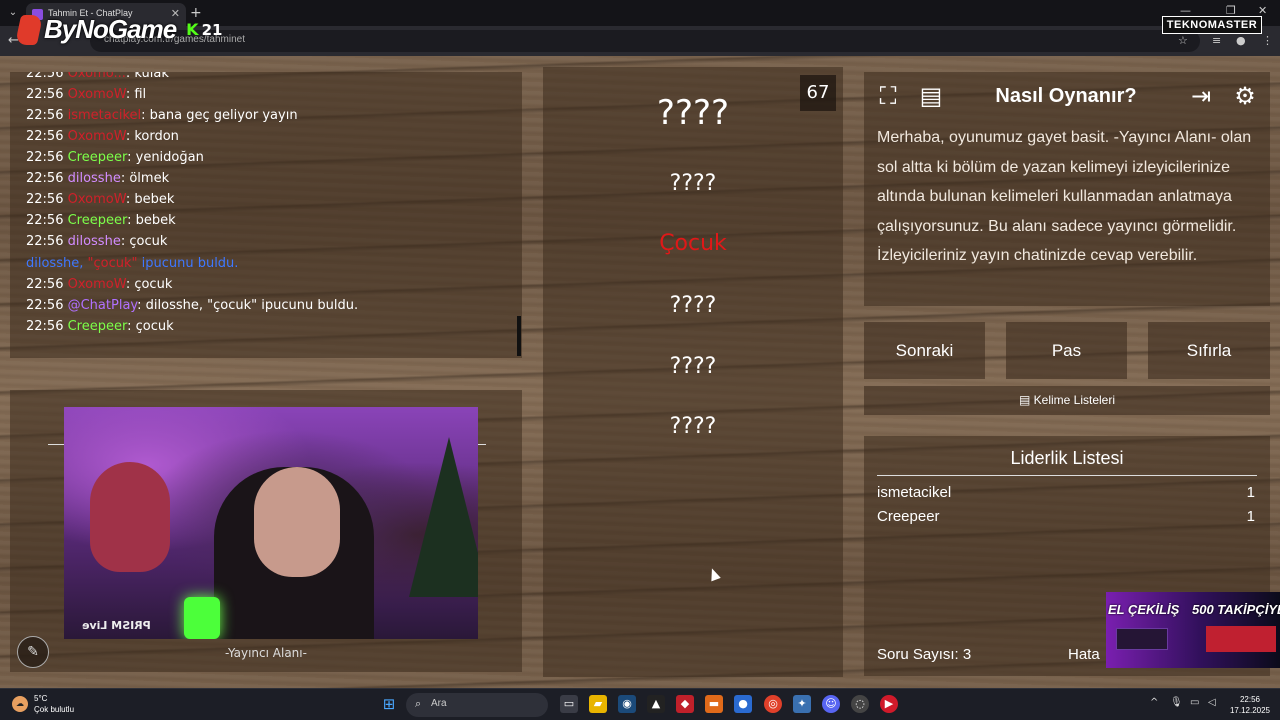  I want to click on next-button: Sonraki, so click(924, 350).